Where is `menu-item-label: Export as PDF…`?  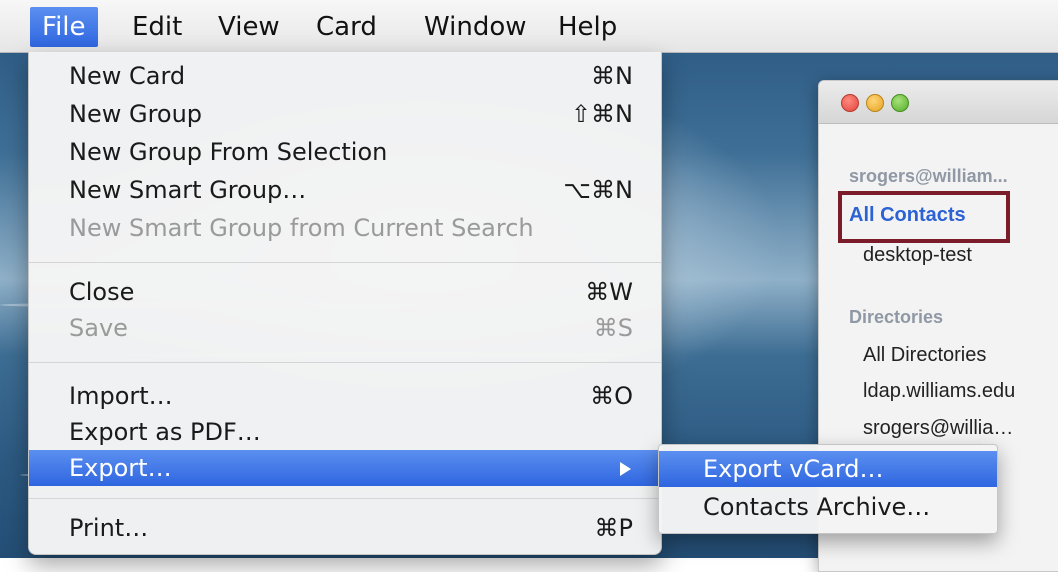 menu-item-label: Export as PDF… is located at coordinates (165, 432).